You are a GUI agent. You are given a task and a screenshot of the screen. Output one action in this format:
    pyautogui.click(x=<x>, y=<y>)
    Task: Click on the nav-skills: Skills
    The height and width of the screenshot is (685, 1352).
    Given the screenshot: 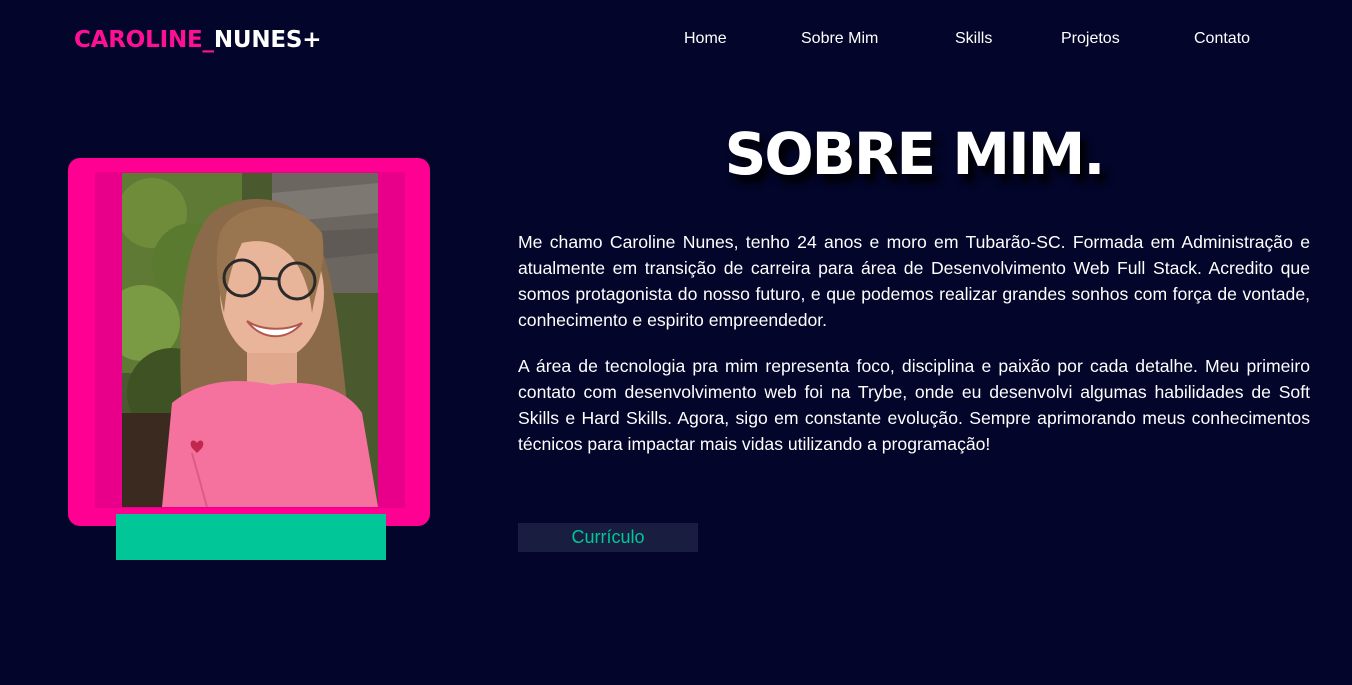 What is the action you would take?
    pyautogui.click(x=973, y=39)
    